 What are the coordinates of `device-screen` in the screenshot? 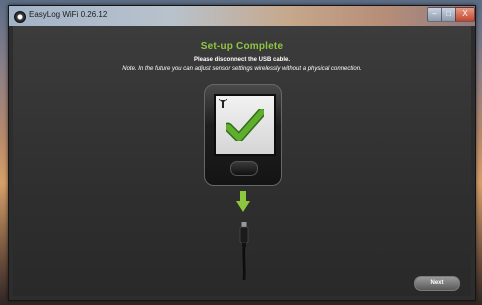 It's located at (245, 125).